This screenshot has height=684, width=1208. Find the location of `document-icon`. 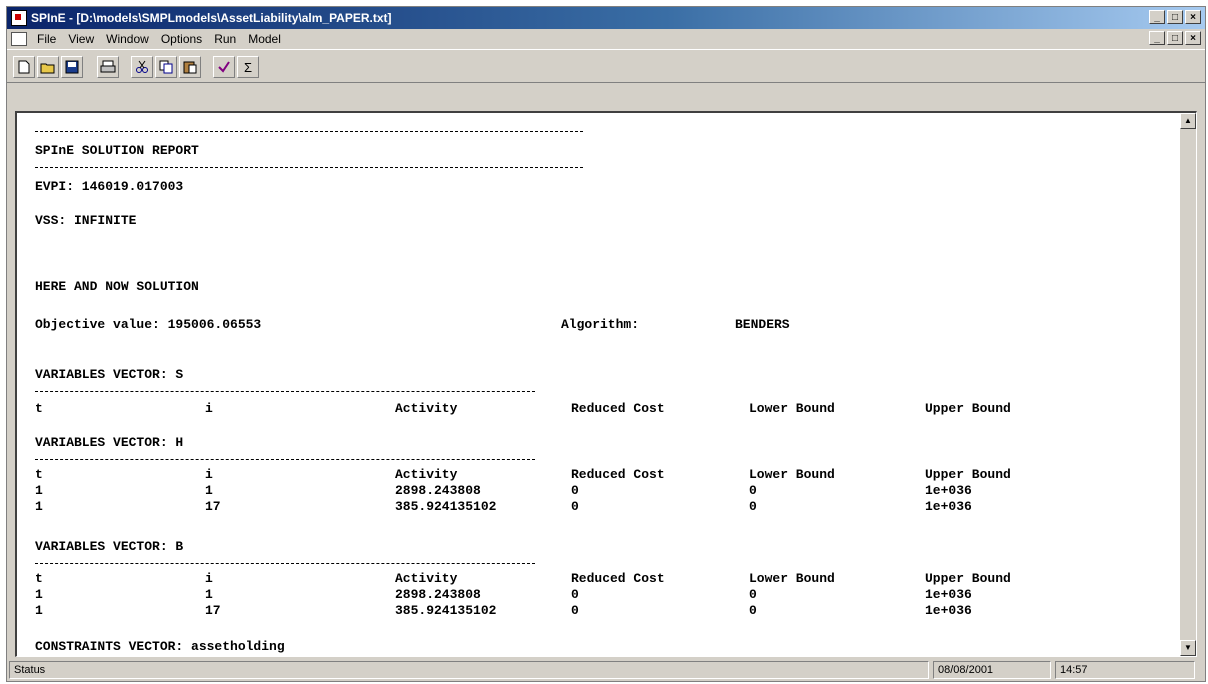

document-icon is located at coordinates (19, 39).